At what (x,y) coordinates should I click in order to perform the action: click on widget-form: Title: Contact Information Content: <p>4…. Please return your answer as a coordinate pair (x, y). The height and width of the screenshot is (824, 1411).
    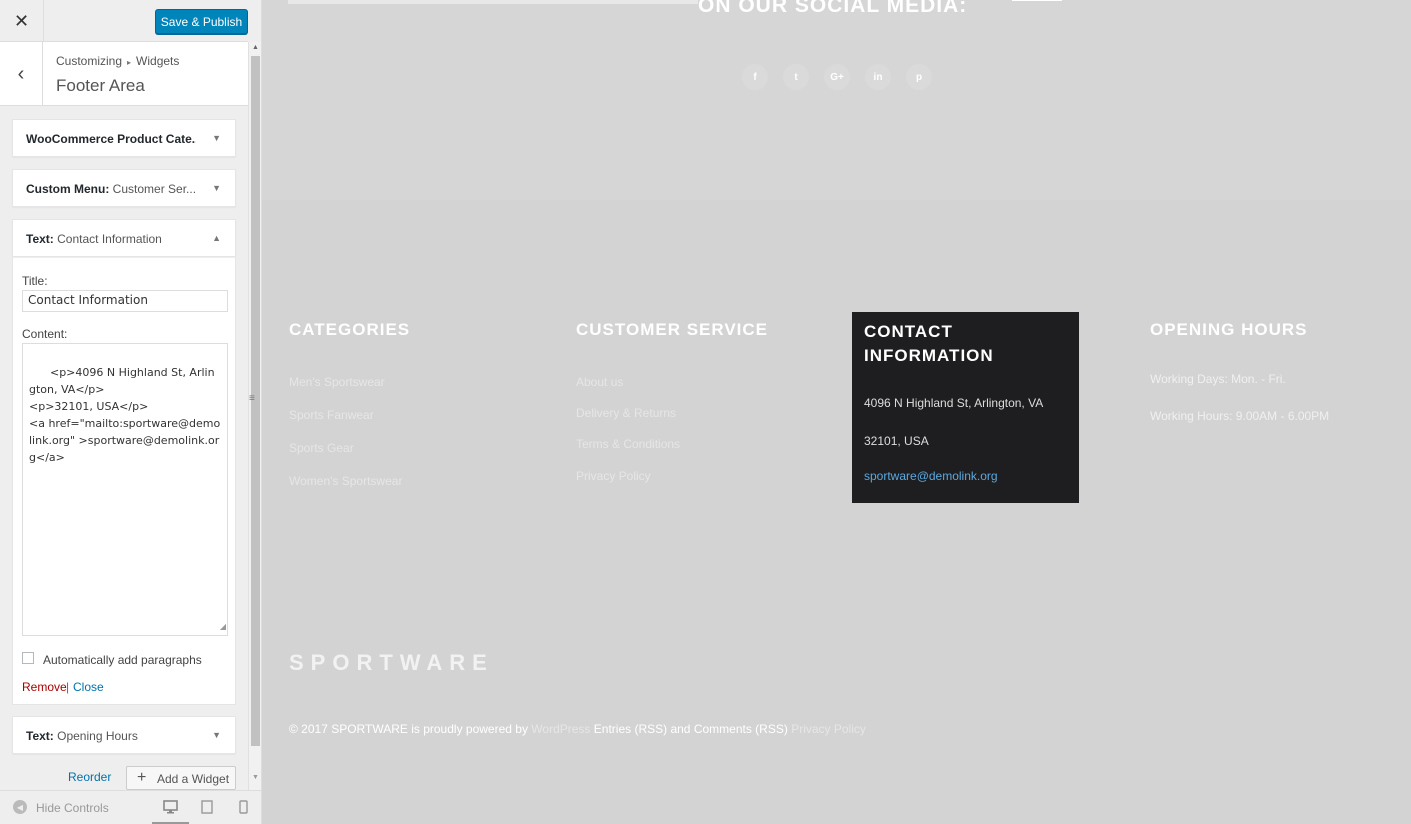
    Looking at the image, I should click on (124, 481).